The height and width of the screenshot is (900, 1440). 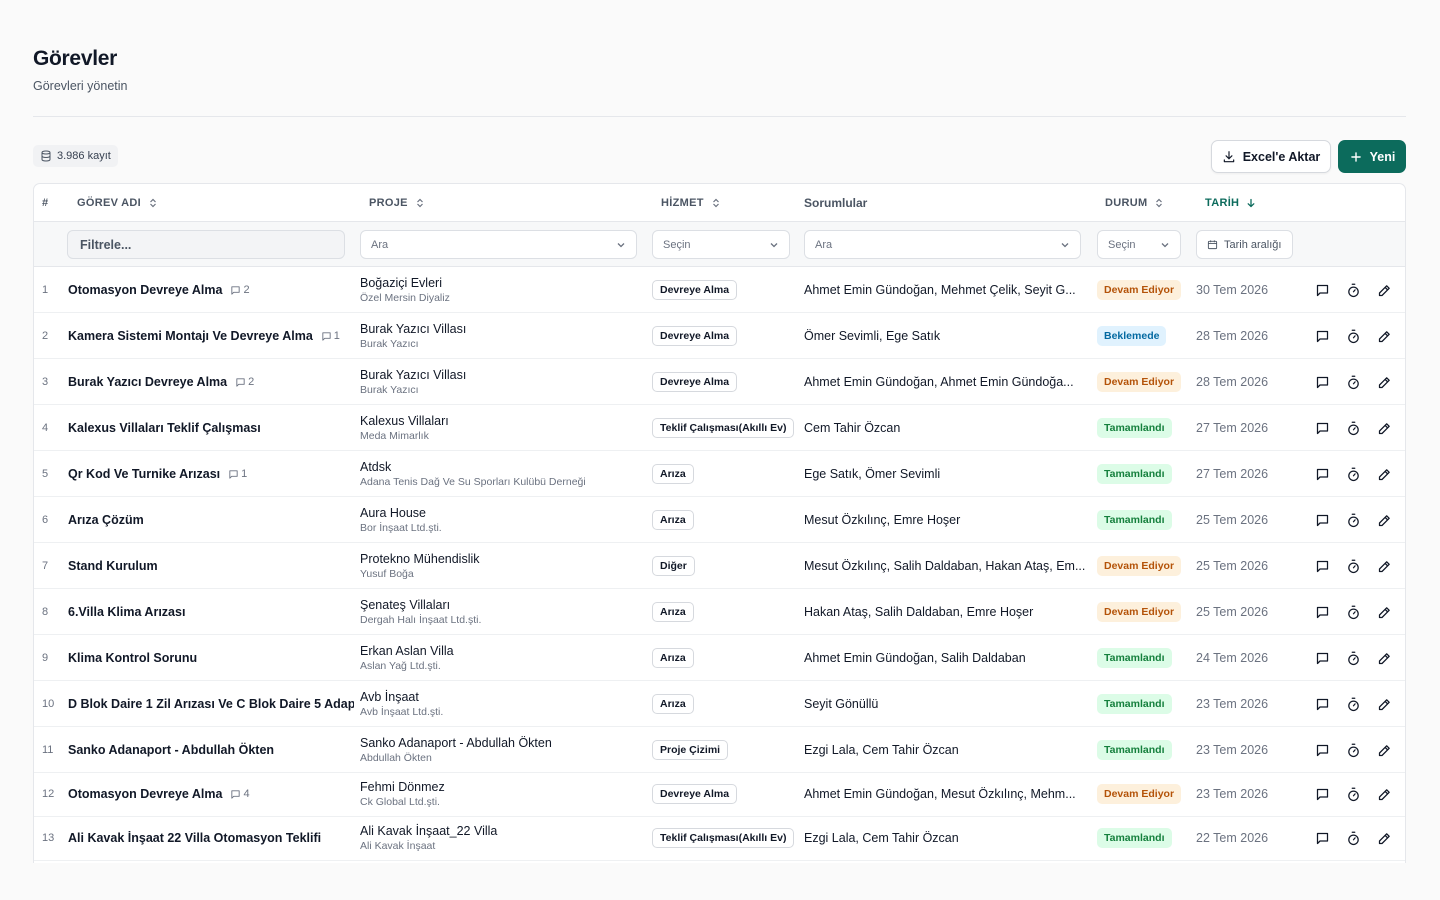 I want to click on new-task-button: Yeni, so click(x=1372, y=156).